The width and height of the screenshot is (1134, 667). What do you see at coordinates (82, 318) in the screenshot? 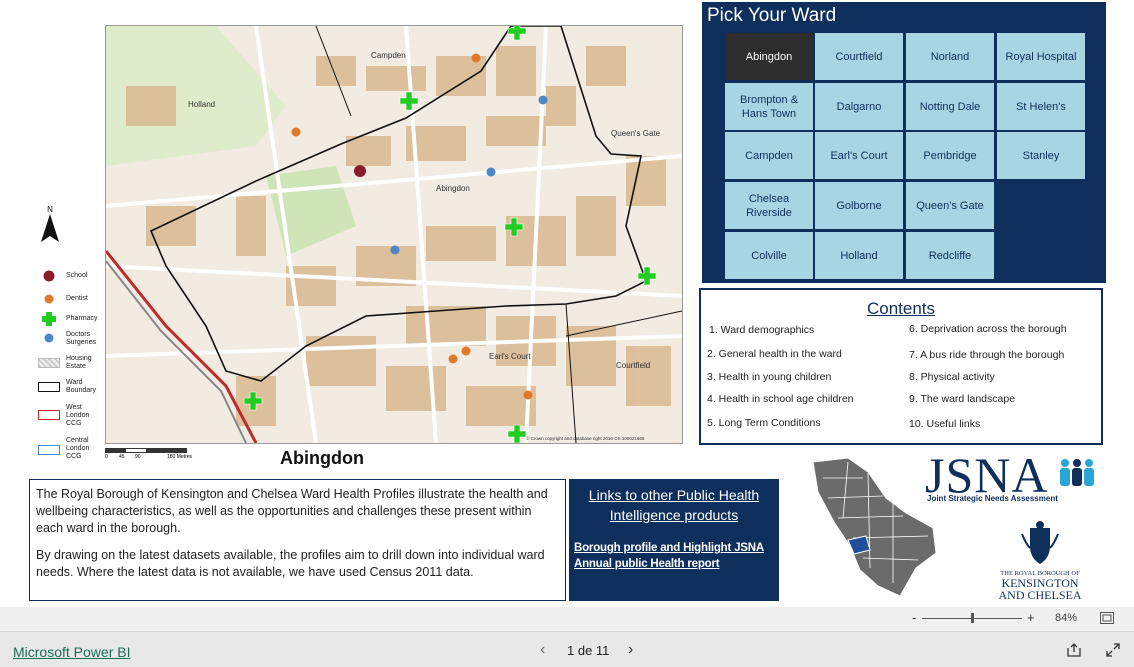
I see `legend-pharmacy: Pharmacy` at bounding box center [82, 318].